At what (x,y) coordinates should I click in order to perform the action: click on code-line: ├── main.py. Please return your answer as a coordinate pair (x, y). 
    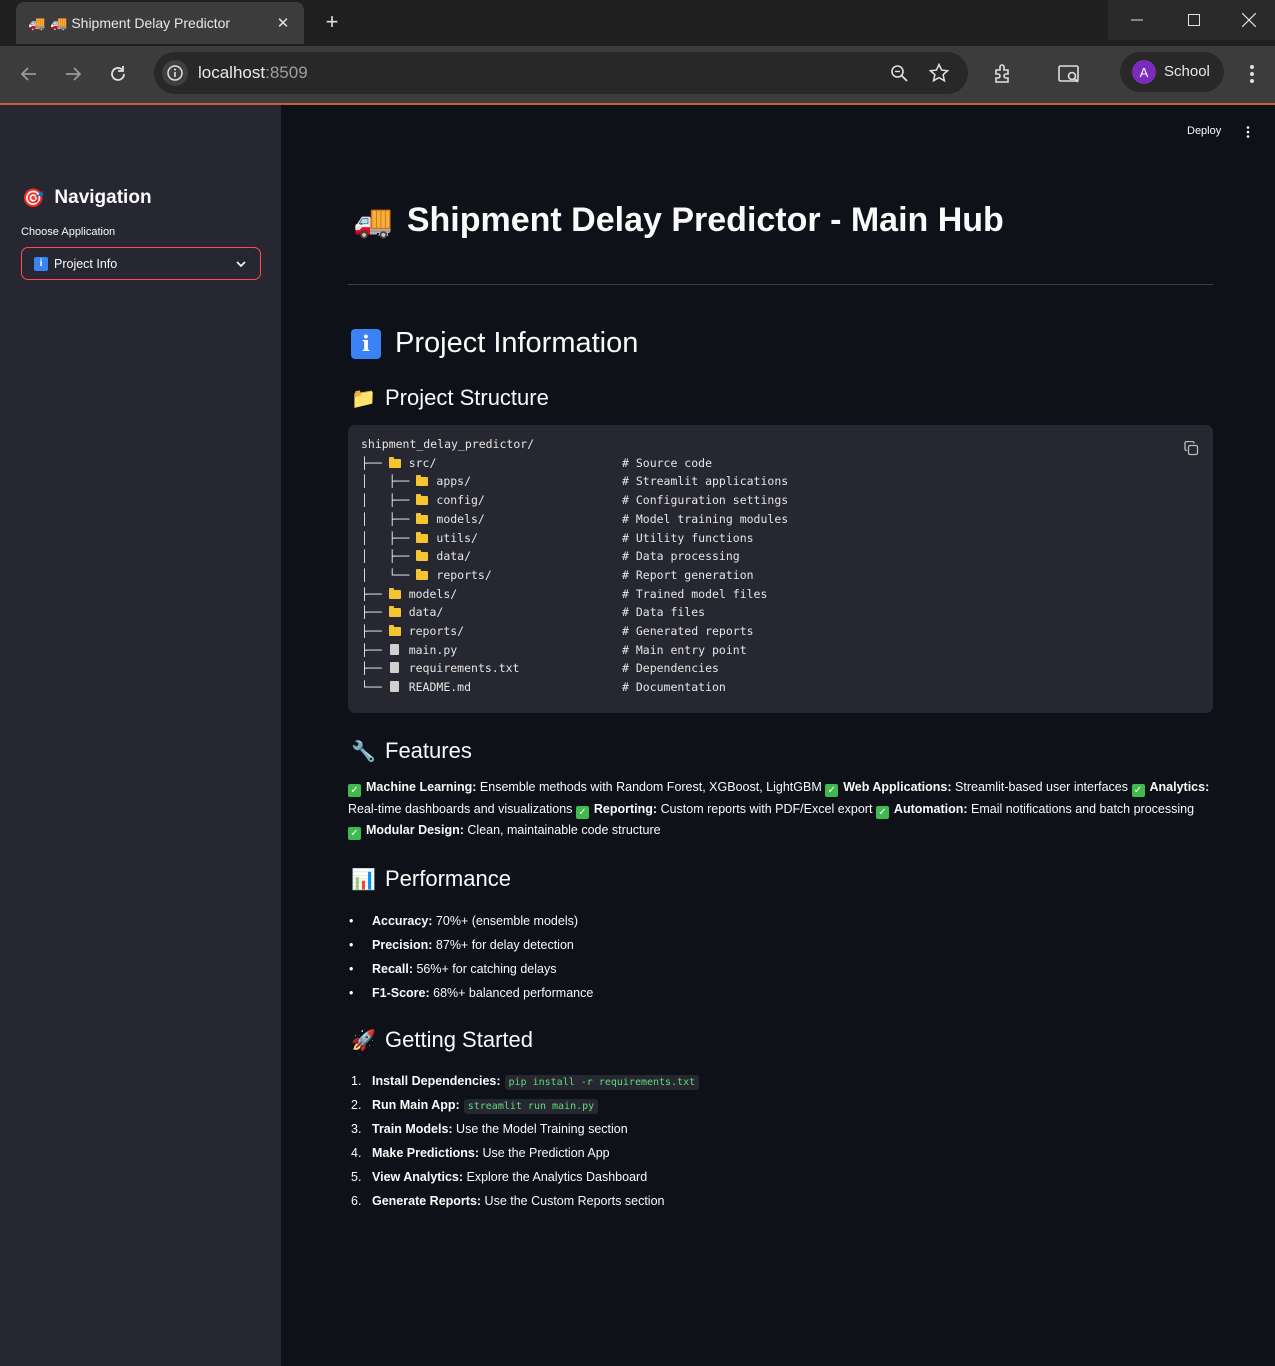
    Looking at the image, I should click on (409, 652).